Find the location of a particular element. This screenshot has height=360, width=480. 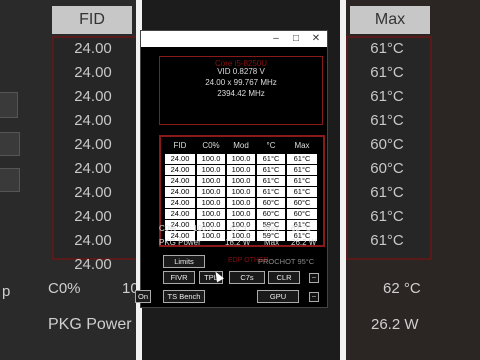

background-fid-header: FID is located at coordinates (92, 20).